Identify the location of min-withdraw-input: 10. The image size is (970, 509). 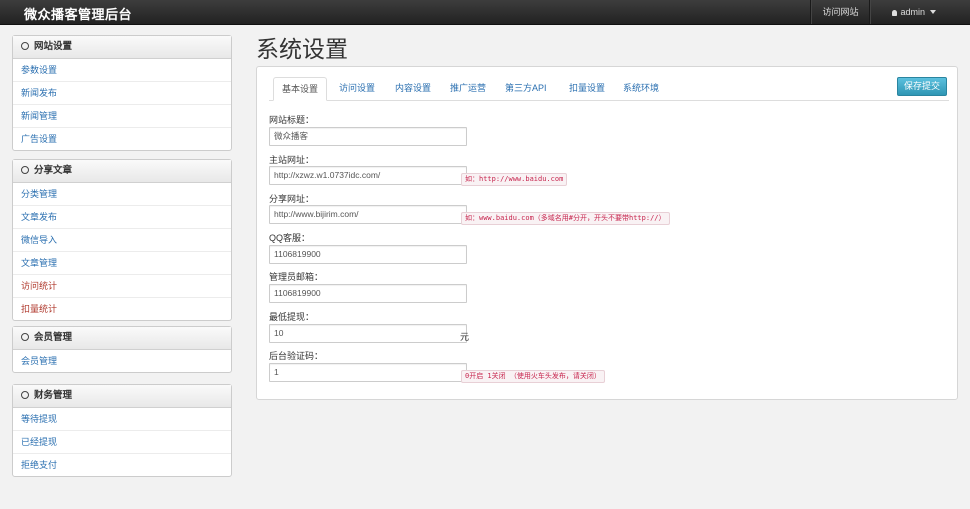
(368, 333).